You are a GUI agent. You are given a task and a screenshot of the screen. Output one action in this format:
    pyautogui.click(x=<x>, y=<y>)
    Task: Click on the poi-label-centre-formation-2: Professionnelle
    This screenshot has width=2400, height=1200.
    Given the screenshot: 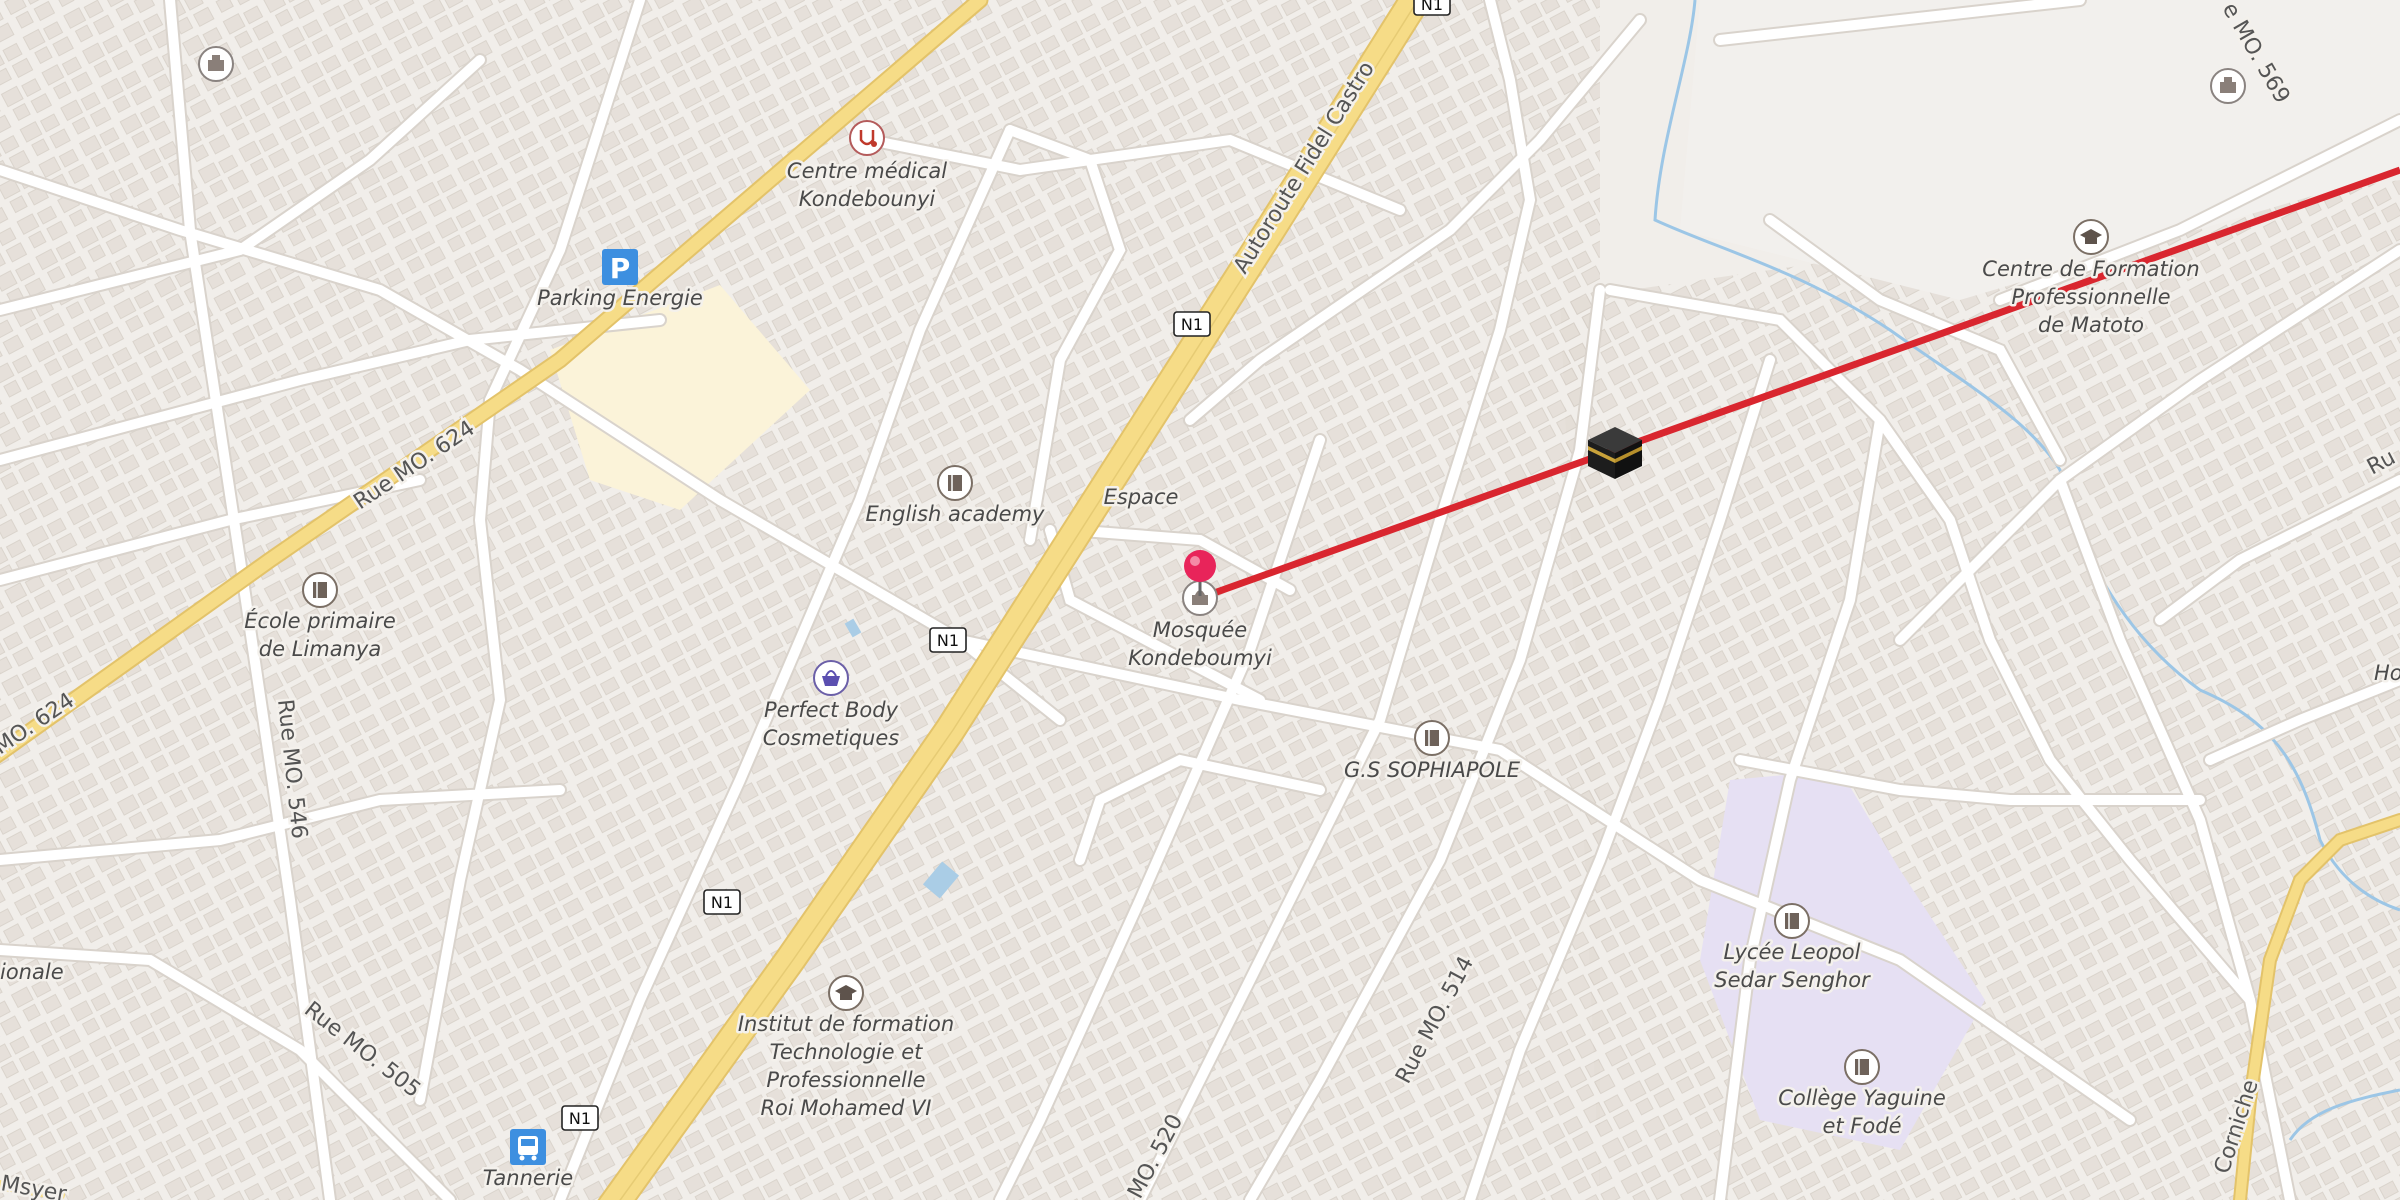 What is the action you would take?
    pyautogui.click(x=2090, y=297)
    